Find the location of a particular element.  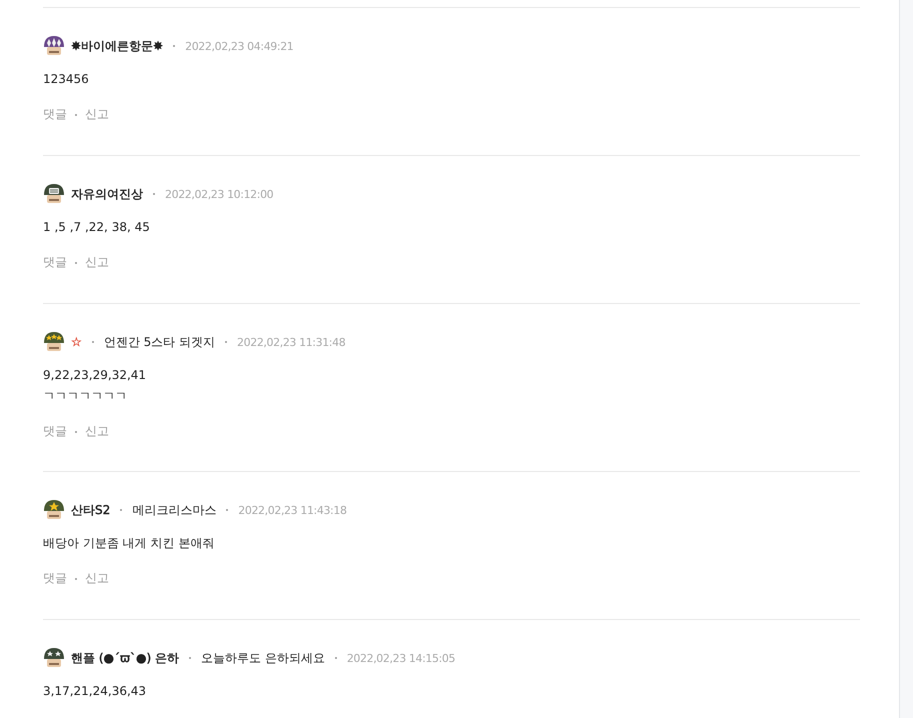

user-name: 산타S2 is located at coordinates (90, 510).